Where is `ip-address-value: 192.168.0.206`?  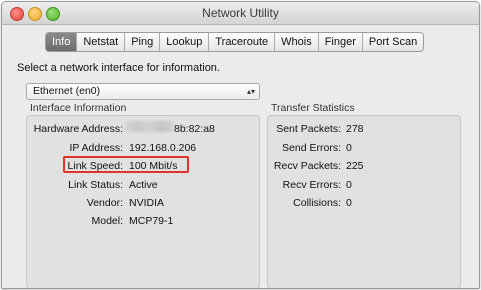
ip-address-value: 192.168.0.206 is located at coordinates (163, 148).